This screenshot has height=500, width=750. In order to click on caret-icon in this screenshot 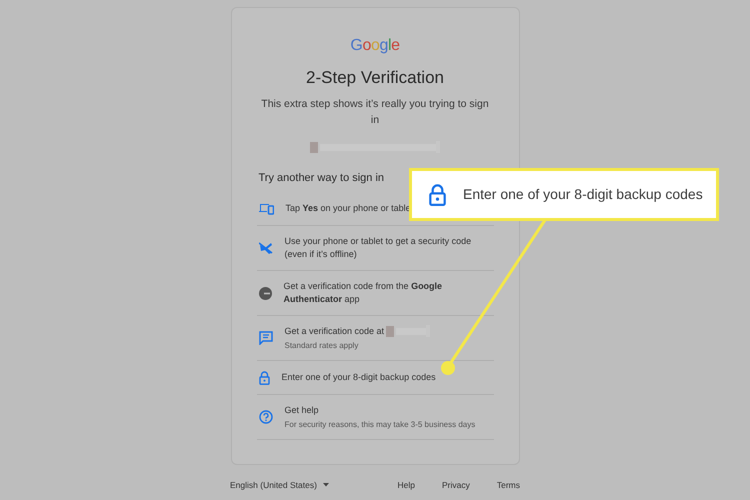, I will do `click(325, 485)`.